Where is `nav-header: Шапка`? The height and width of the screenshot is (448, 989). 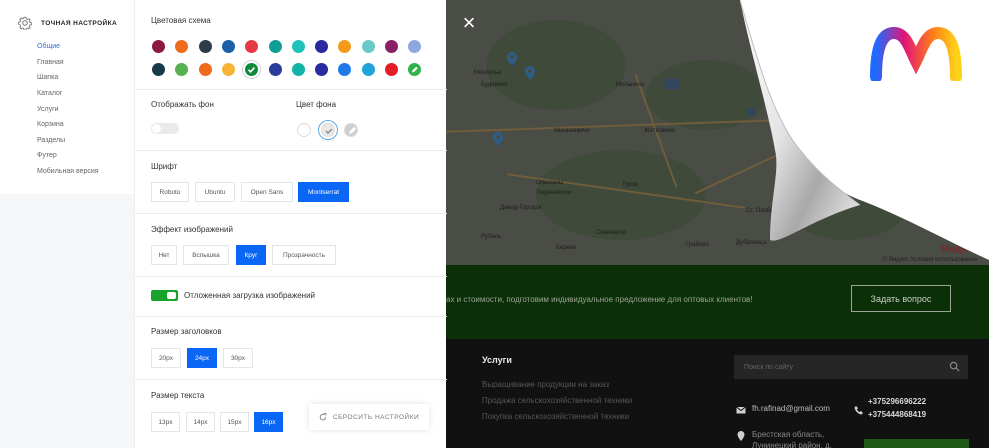 nav-header: Шапка is located at coordinates (47, 77).